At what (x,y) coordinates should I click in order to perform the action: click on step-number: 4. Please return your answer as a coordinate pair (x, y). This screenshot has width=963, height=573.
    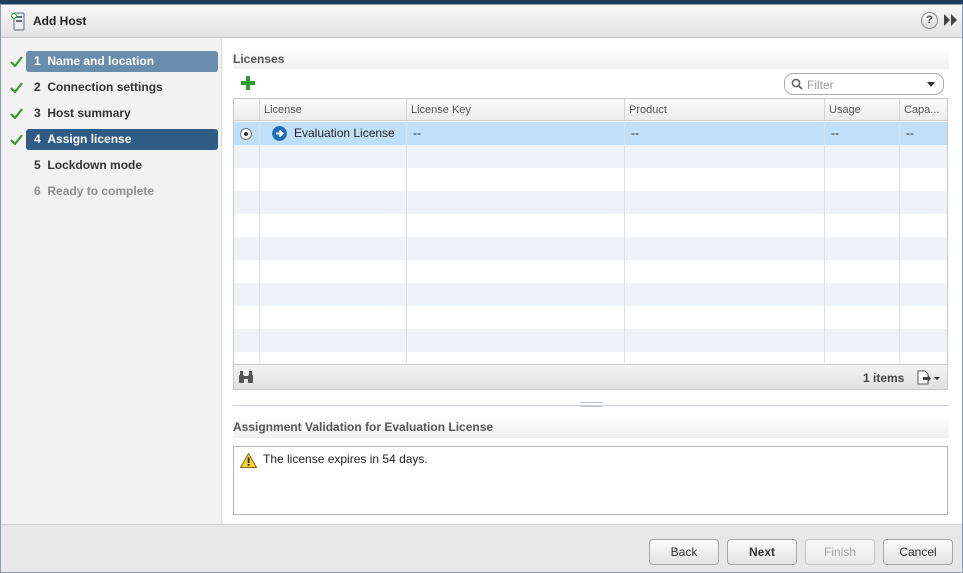
    Looking at the image, I should click on (37, 139).